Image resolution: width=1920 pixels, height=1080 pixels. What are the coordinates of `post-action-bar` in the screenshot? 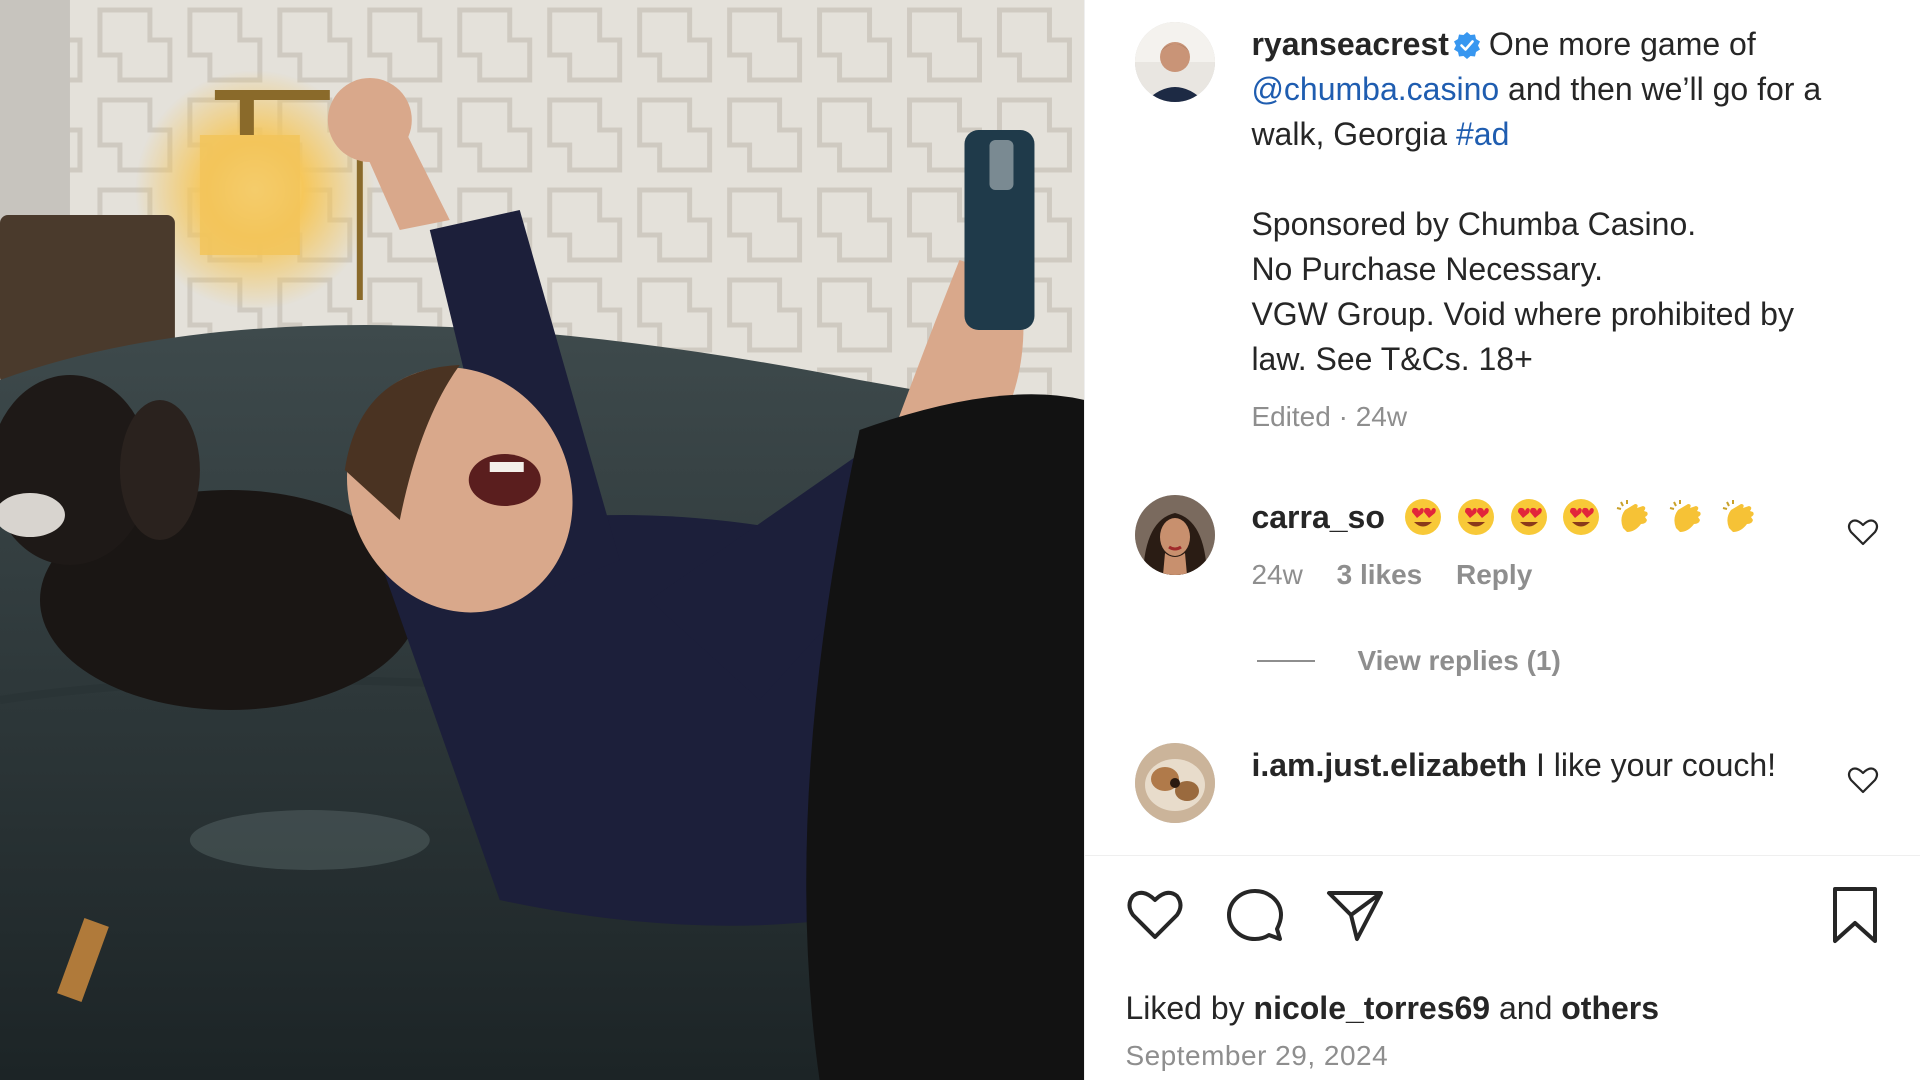 It's located at (1505, 920).